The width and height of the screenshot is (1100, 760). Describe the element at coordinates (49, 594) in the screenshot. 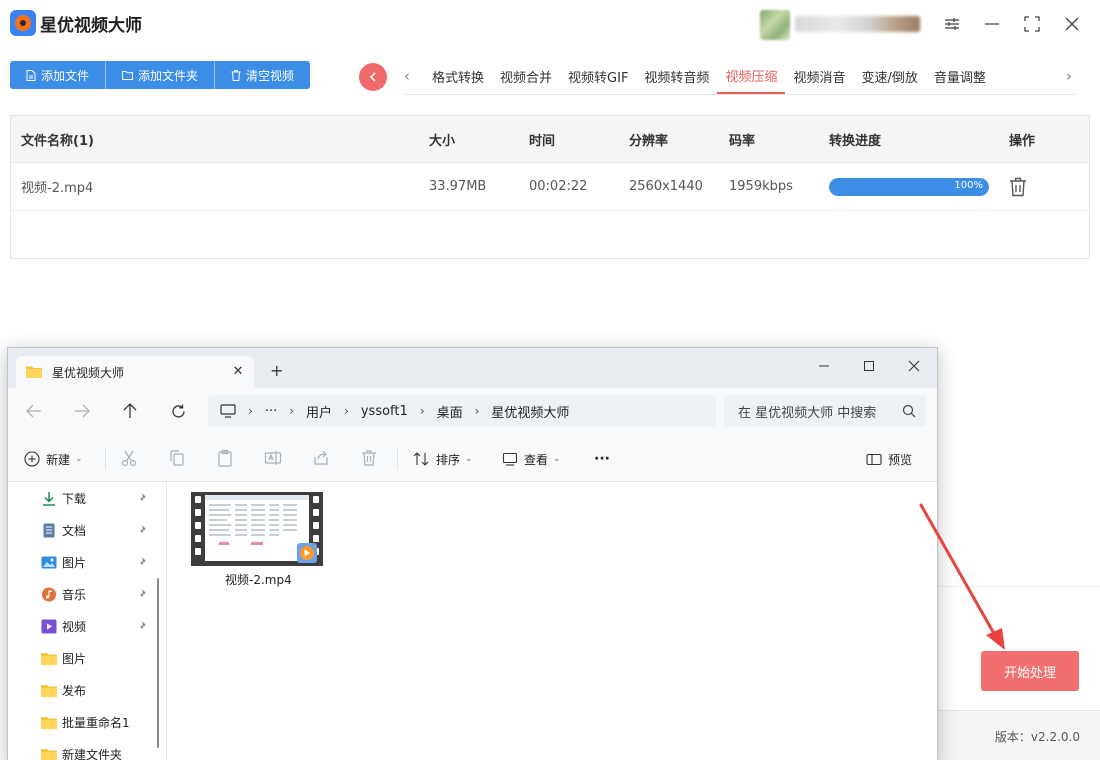

I see `music-icon` at that location.